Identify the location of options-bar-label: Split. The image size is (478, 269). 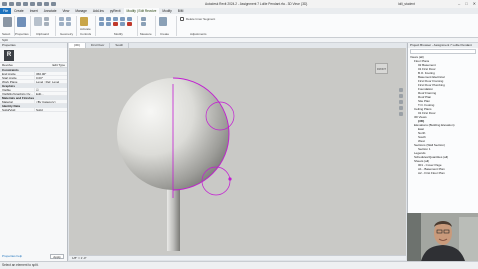
(5, 40).